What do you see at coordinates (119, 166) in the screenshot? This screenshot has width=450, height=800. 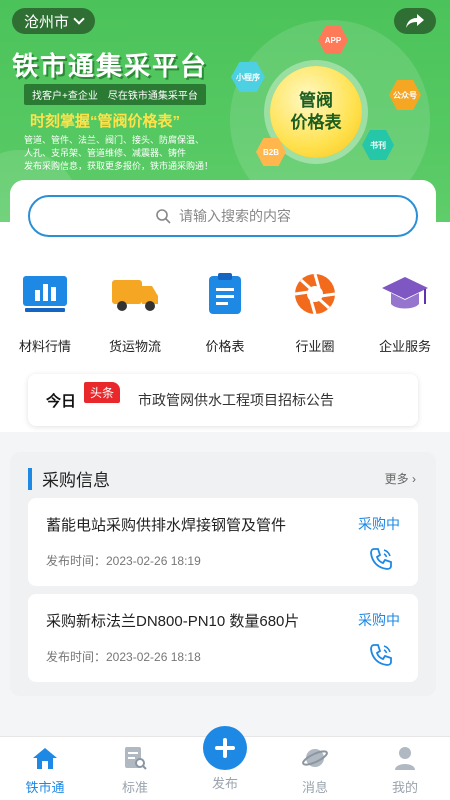 I see `banner-desc-line: 发布采购信息，获取更多报价，铁市通采购通！` at bounding box center [119, 166].